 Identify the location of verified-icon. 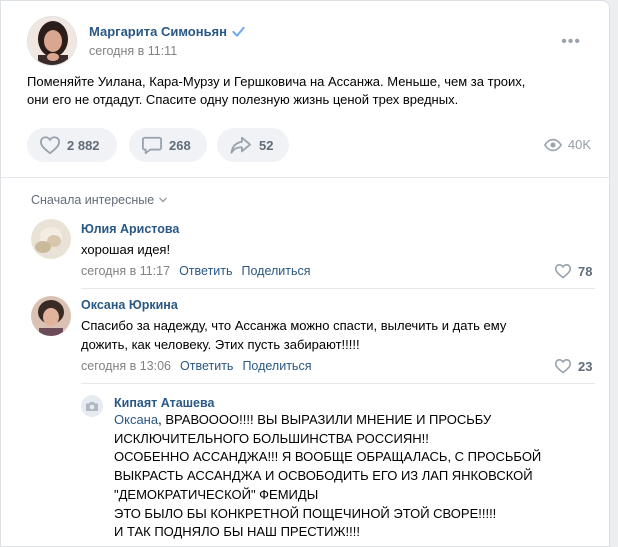
(238, 31).